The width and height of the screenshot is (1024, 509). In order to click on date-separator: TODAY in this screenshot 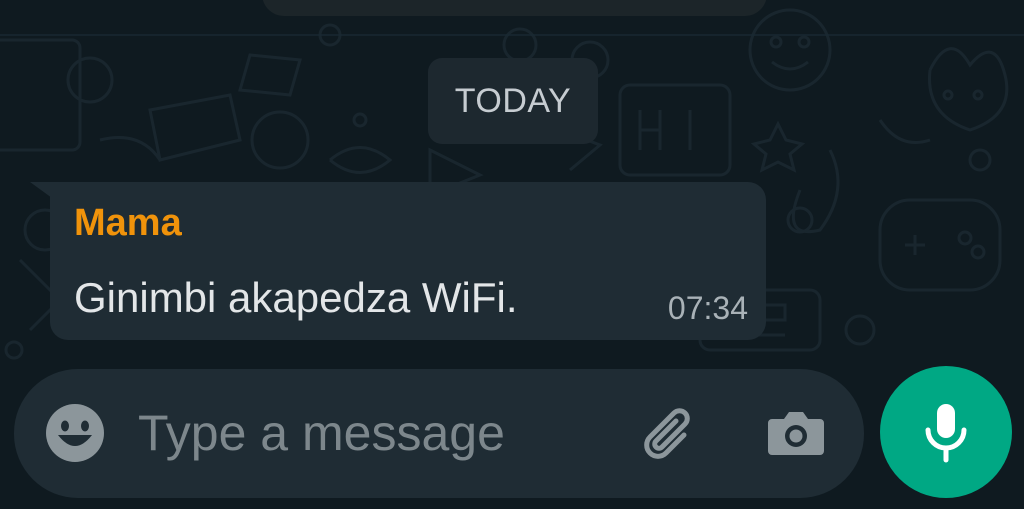, I will do `click(513, 101)`.